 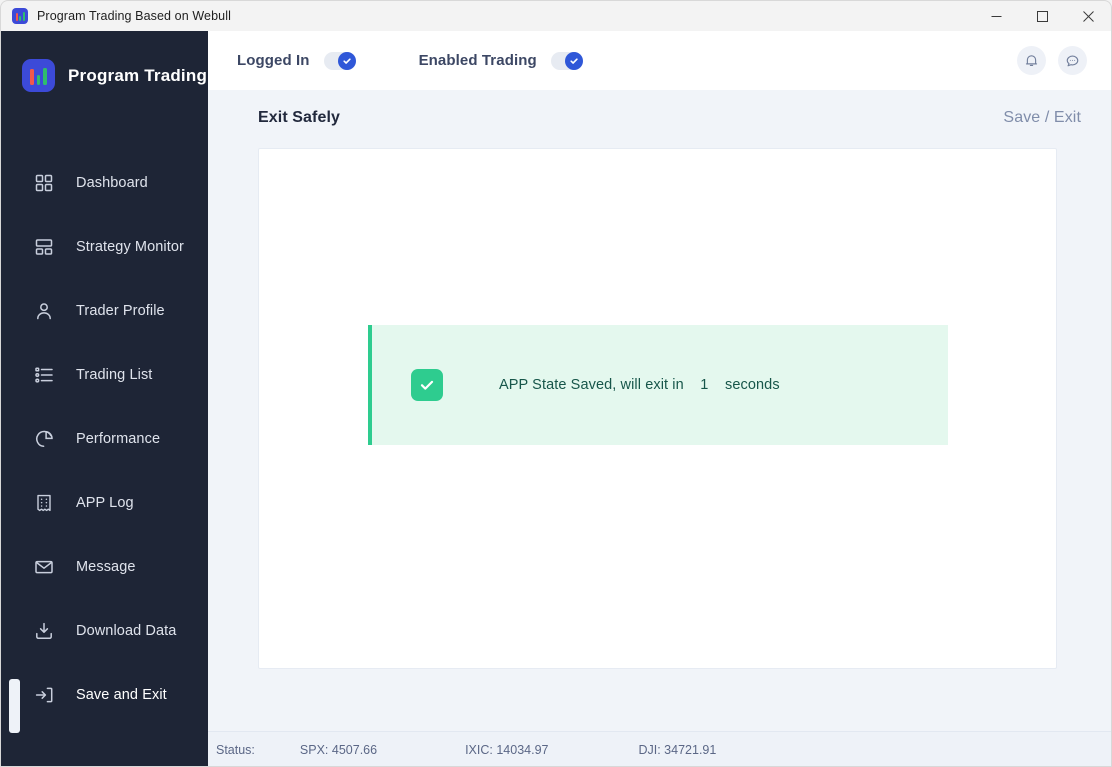 What do you see at coordinates (659, 120) in the screenshot?
I see `content-header: Exit Safely Save / Exit` at bounding box center [659, 120].